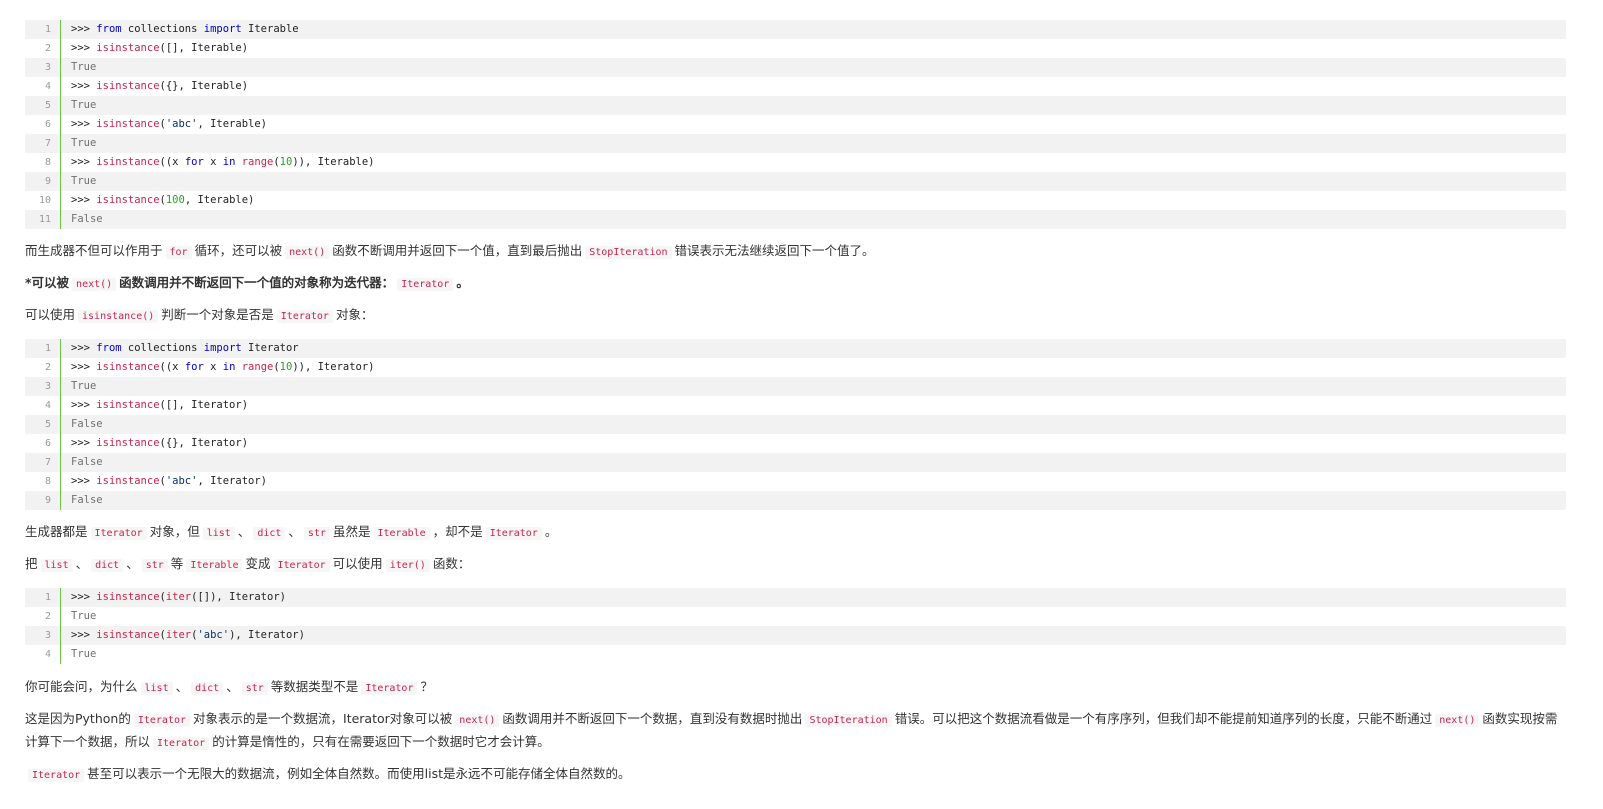  I want to click on code-token: iter, so click(178, 635).